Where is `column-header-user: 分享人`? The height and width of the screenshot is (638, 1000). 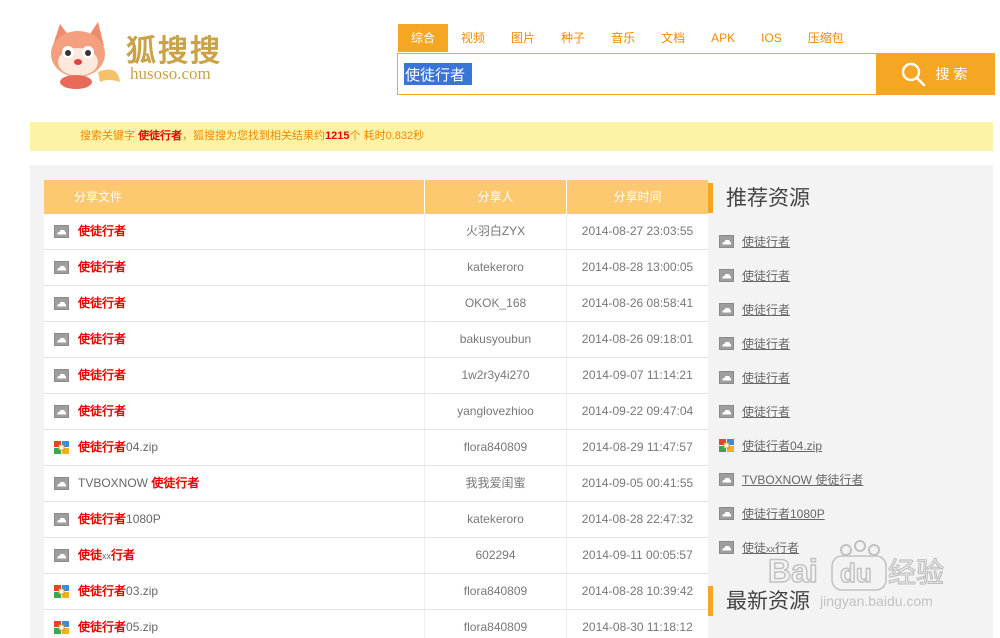 column-header-user: 分享人 is located at coordinates (495, 197).